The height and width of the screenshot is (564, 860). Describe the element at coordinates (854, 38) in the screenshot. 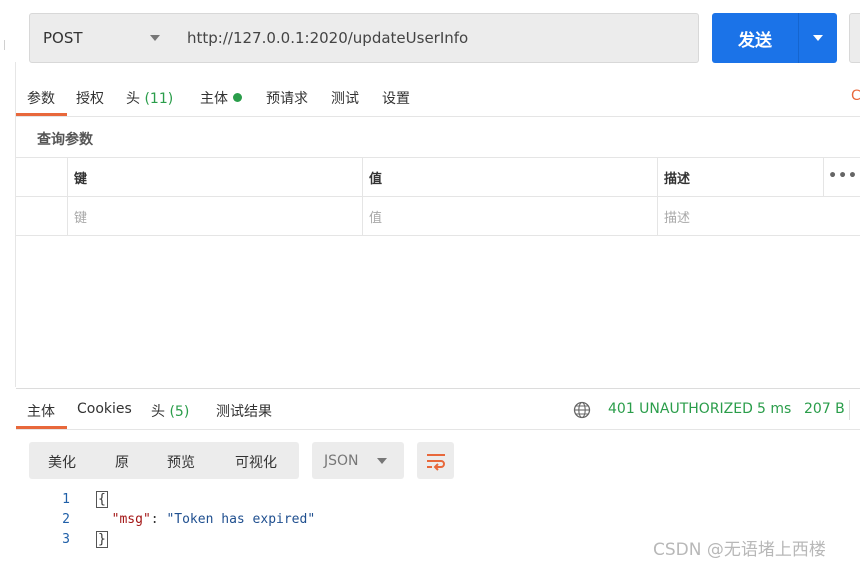

I see `save-button` at that location.